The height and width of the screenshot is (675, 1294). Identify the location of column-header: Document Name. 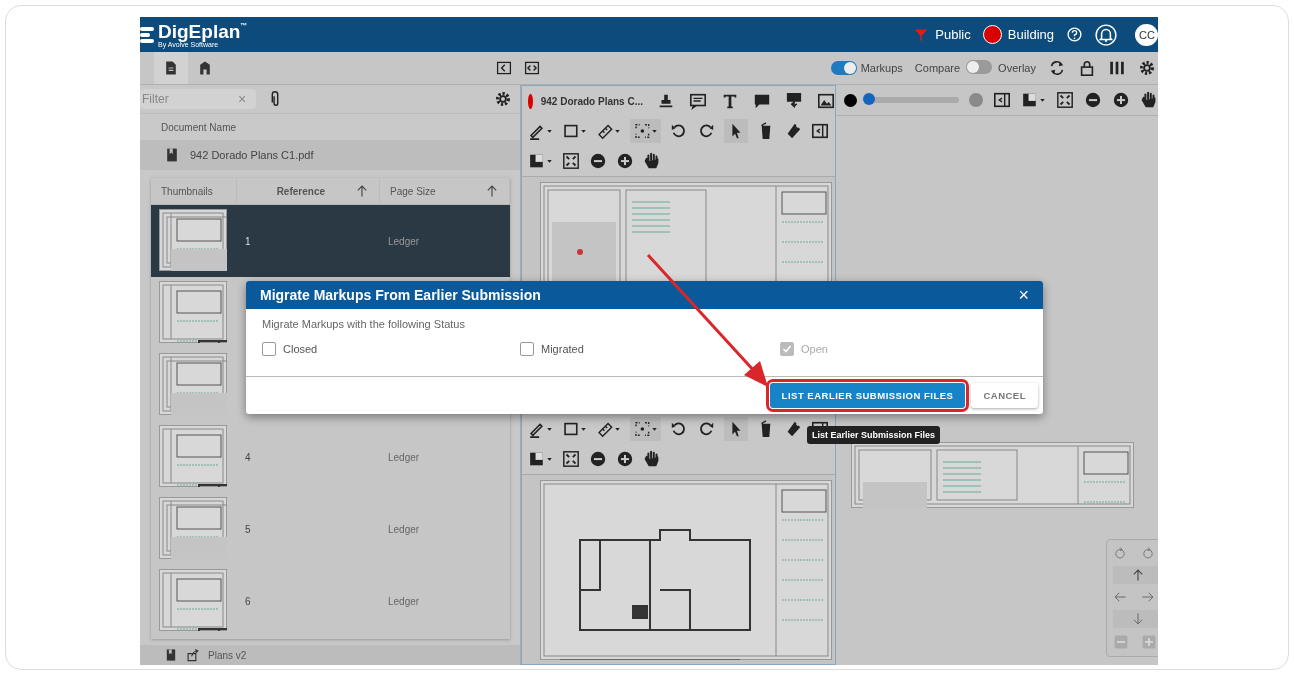
(199, 127).